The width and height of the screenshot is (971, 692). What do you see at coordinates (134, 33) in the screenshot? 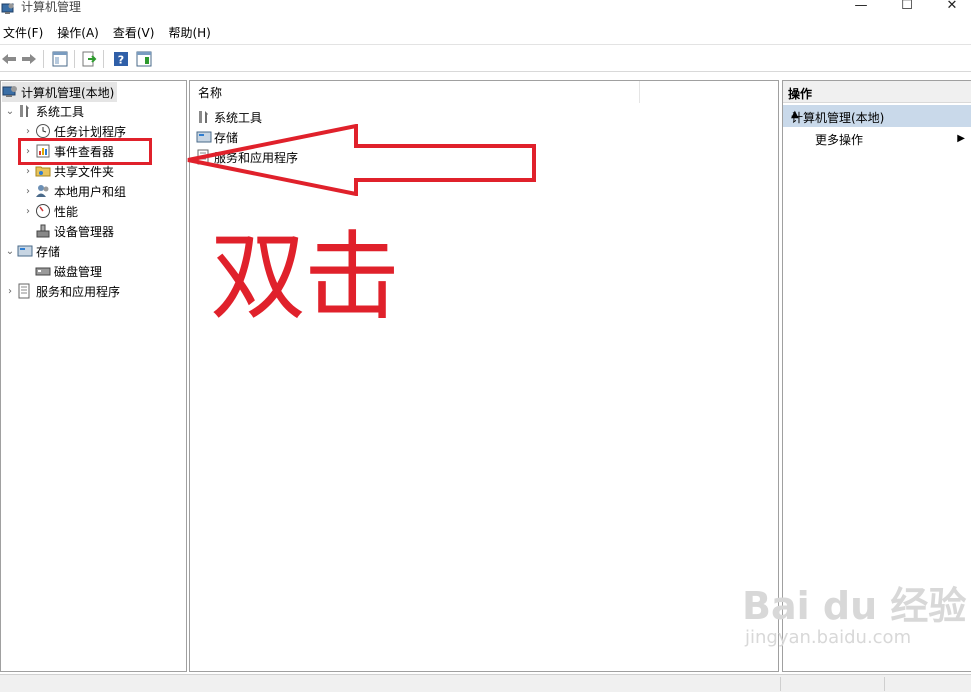
I see `menu-view: 查看(V)` at bounding box center [134, 33].